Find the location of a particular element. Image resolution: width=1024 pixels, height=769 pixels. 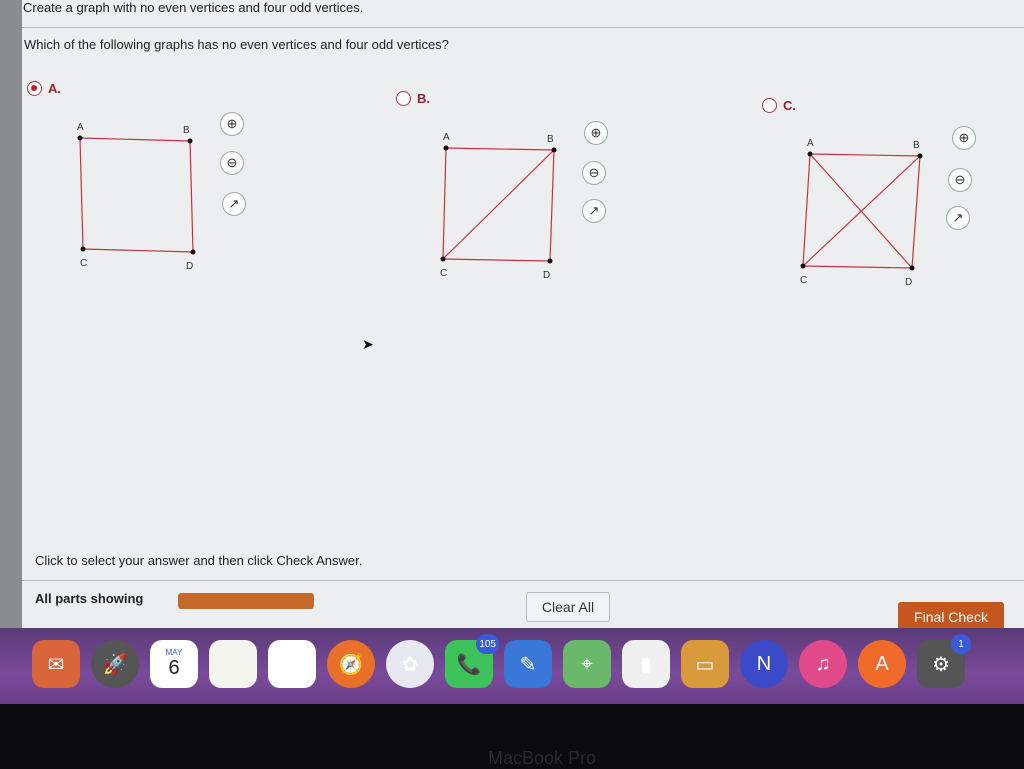

dock-launchpad-icon: 🚀 is located at coordinates (115, 664).